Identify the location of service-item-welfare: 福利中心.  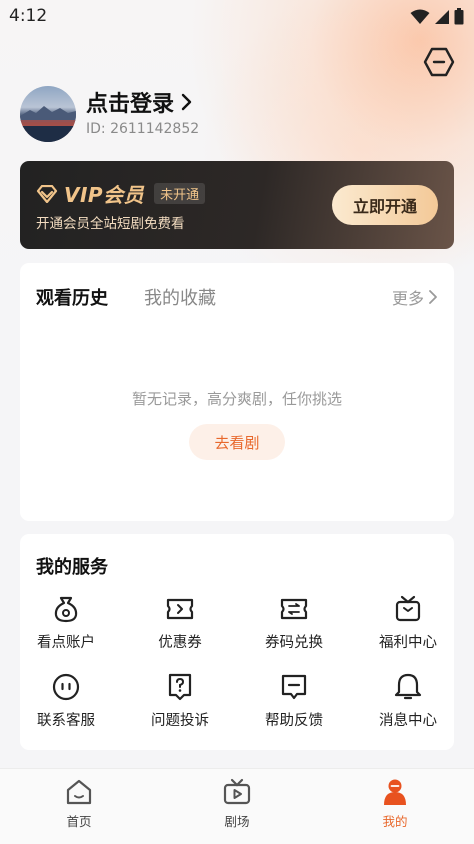
(408, 623).